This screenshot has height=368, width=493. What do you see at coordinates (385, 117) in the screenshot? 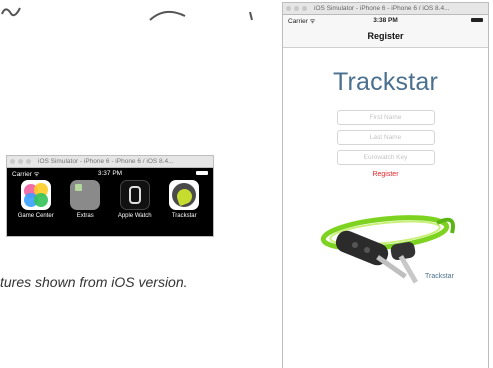
I see `first-name-field: First Name` at bounding box center [385, 117].